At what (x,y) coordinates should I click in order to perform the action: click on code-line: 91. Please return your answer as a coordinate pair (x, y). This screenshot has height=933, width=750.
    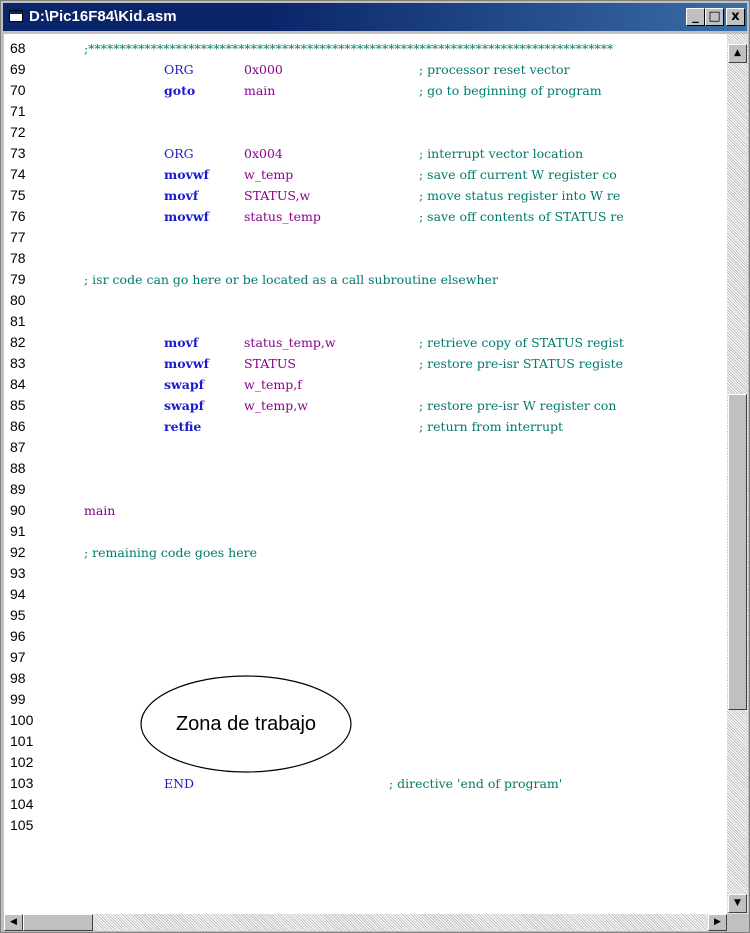
    Looking at the image, I should click on (365, 531).